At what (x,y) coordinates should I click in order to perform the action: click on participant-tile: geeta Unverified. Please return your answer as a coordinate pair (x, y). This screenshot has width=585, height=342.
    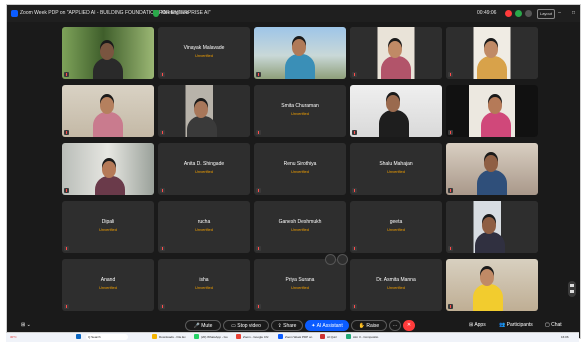
    Looking at the image, I should click on (396, 227).